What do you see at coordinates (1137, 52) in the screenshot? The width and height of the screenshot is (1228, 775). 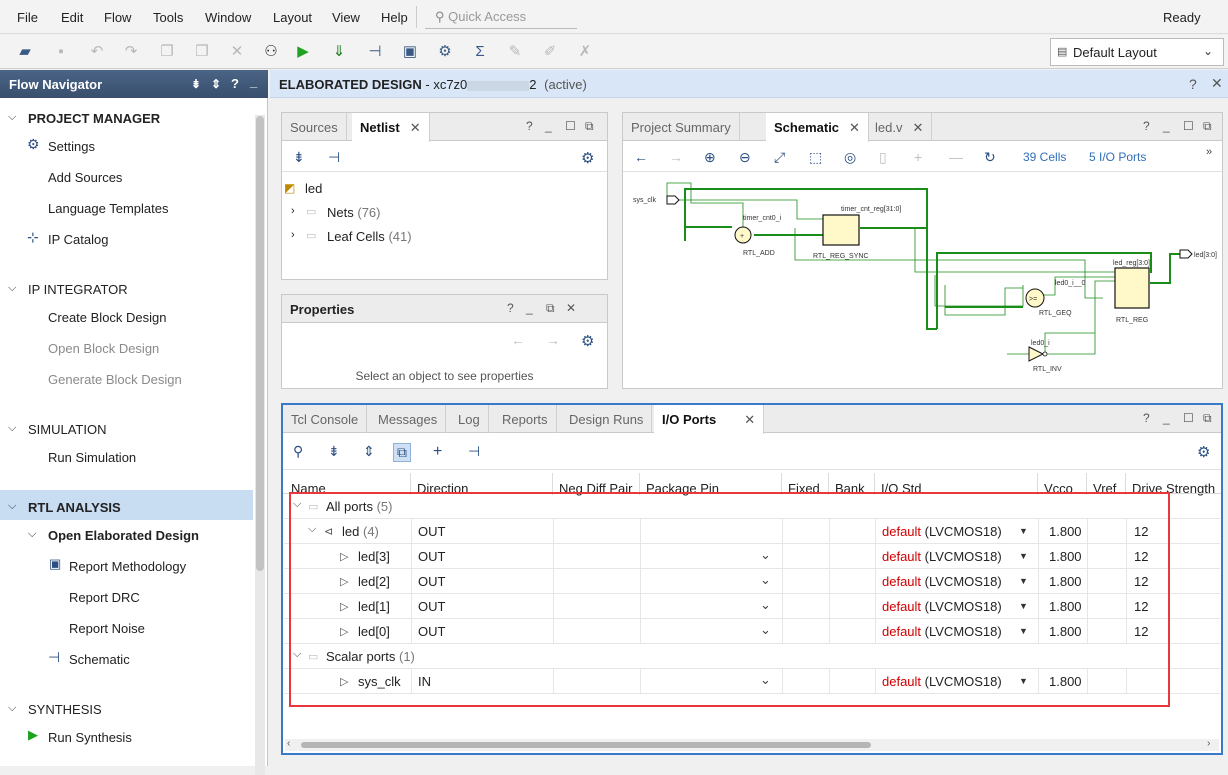 I see `layout-select: ▤ Default Layout ⌄` at bounding box center [1137, 52].